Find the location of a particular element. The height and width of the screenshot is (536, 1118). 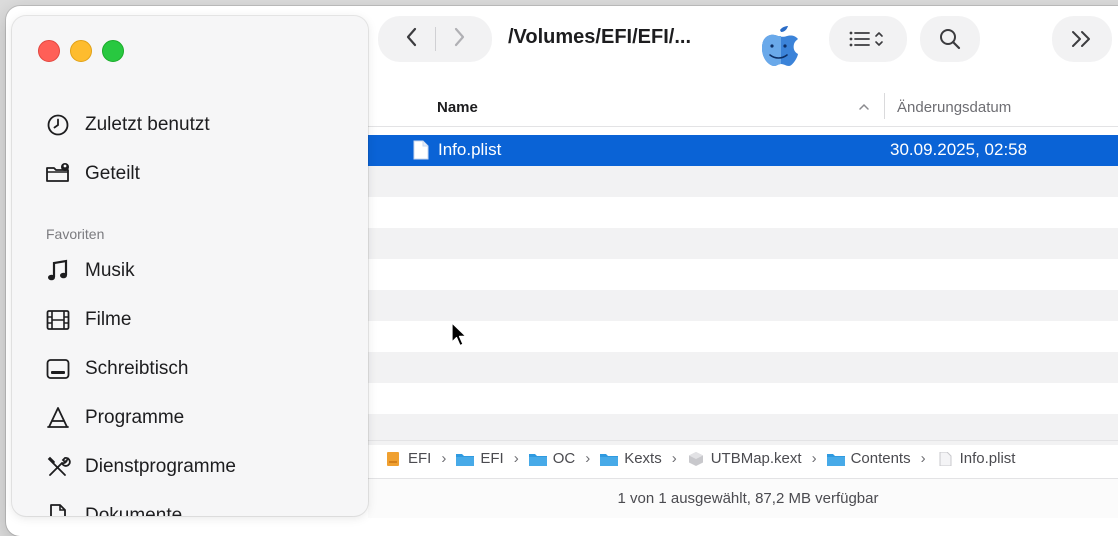

sidebar-item-applications: Programme is located at coordinates (190, 417).